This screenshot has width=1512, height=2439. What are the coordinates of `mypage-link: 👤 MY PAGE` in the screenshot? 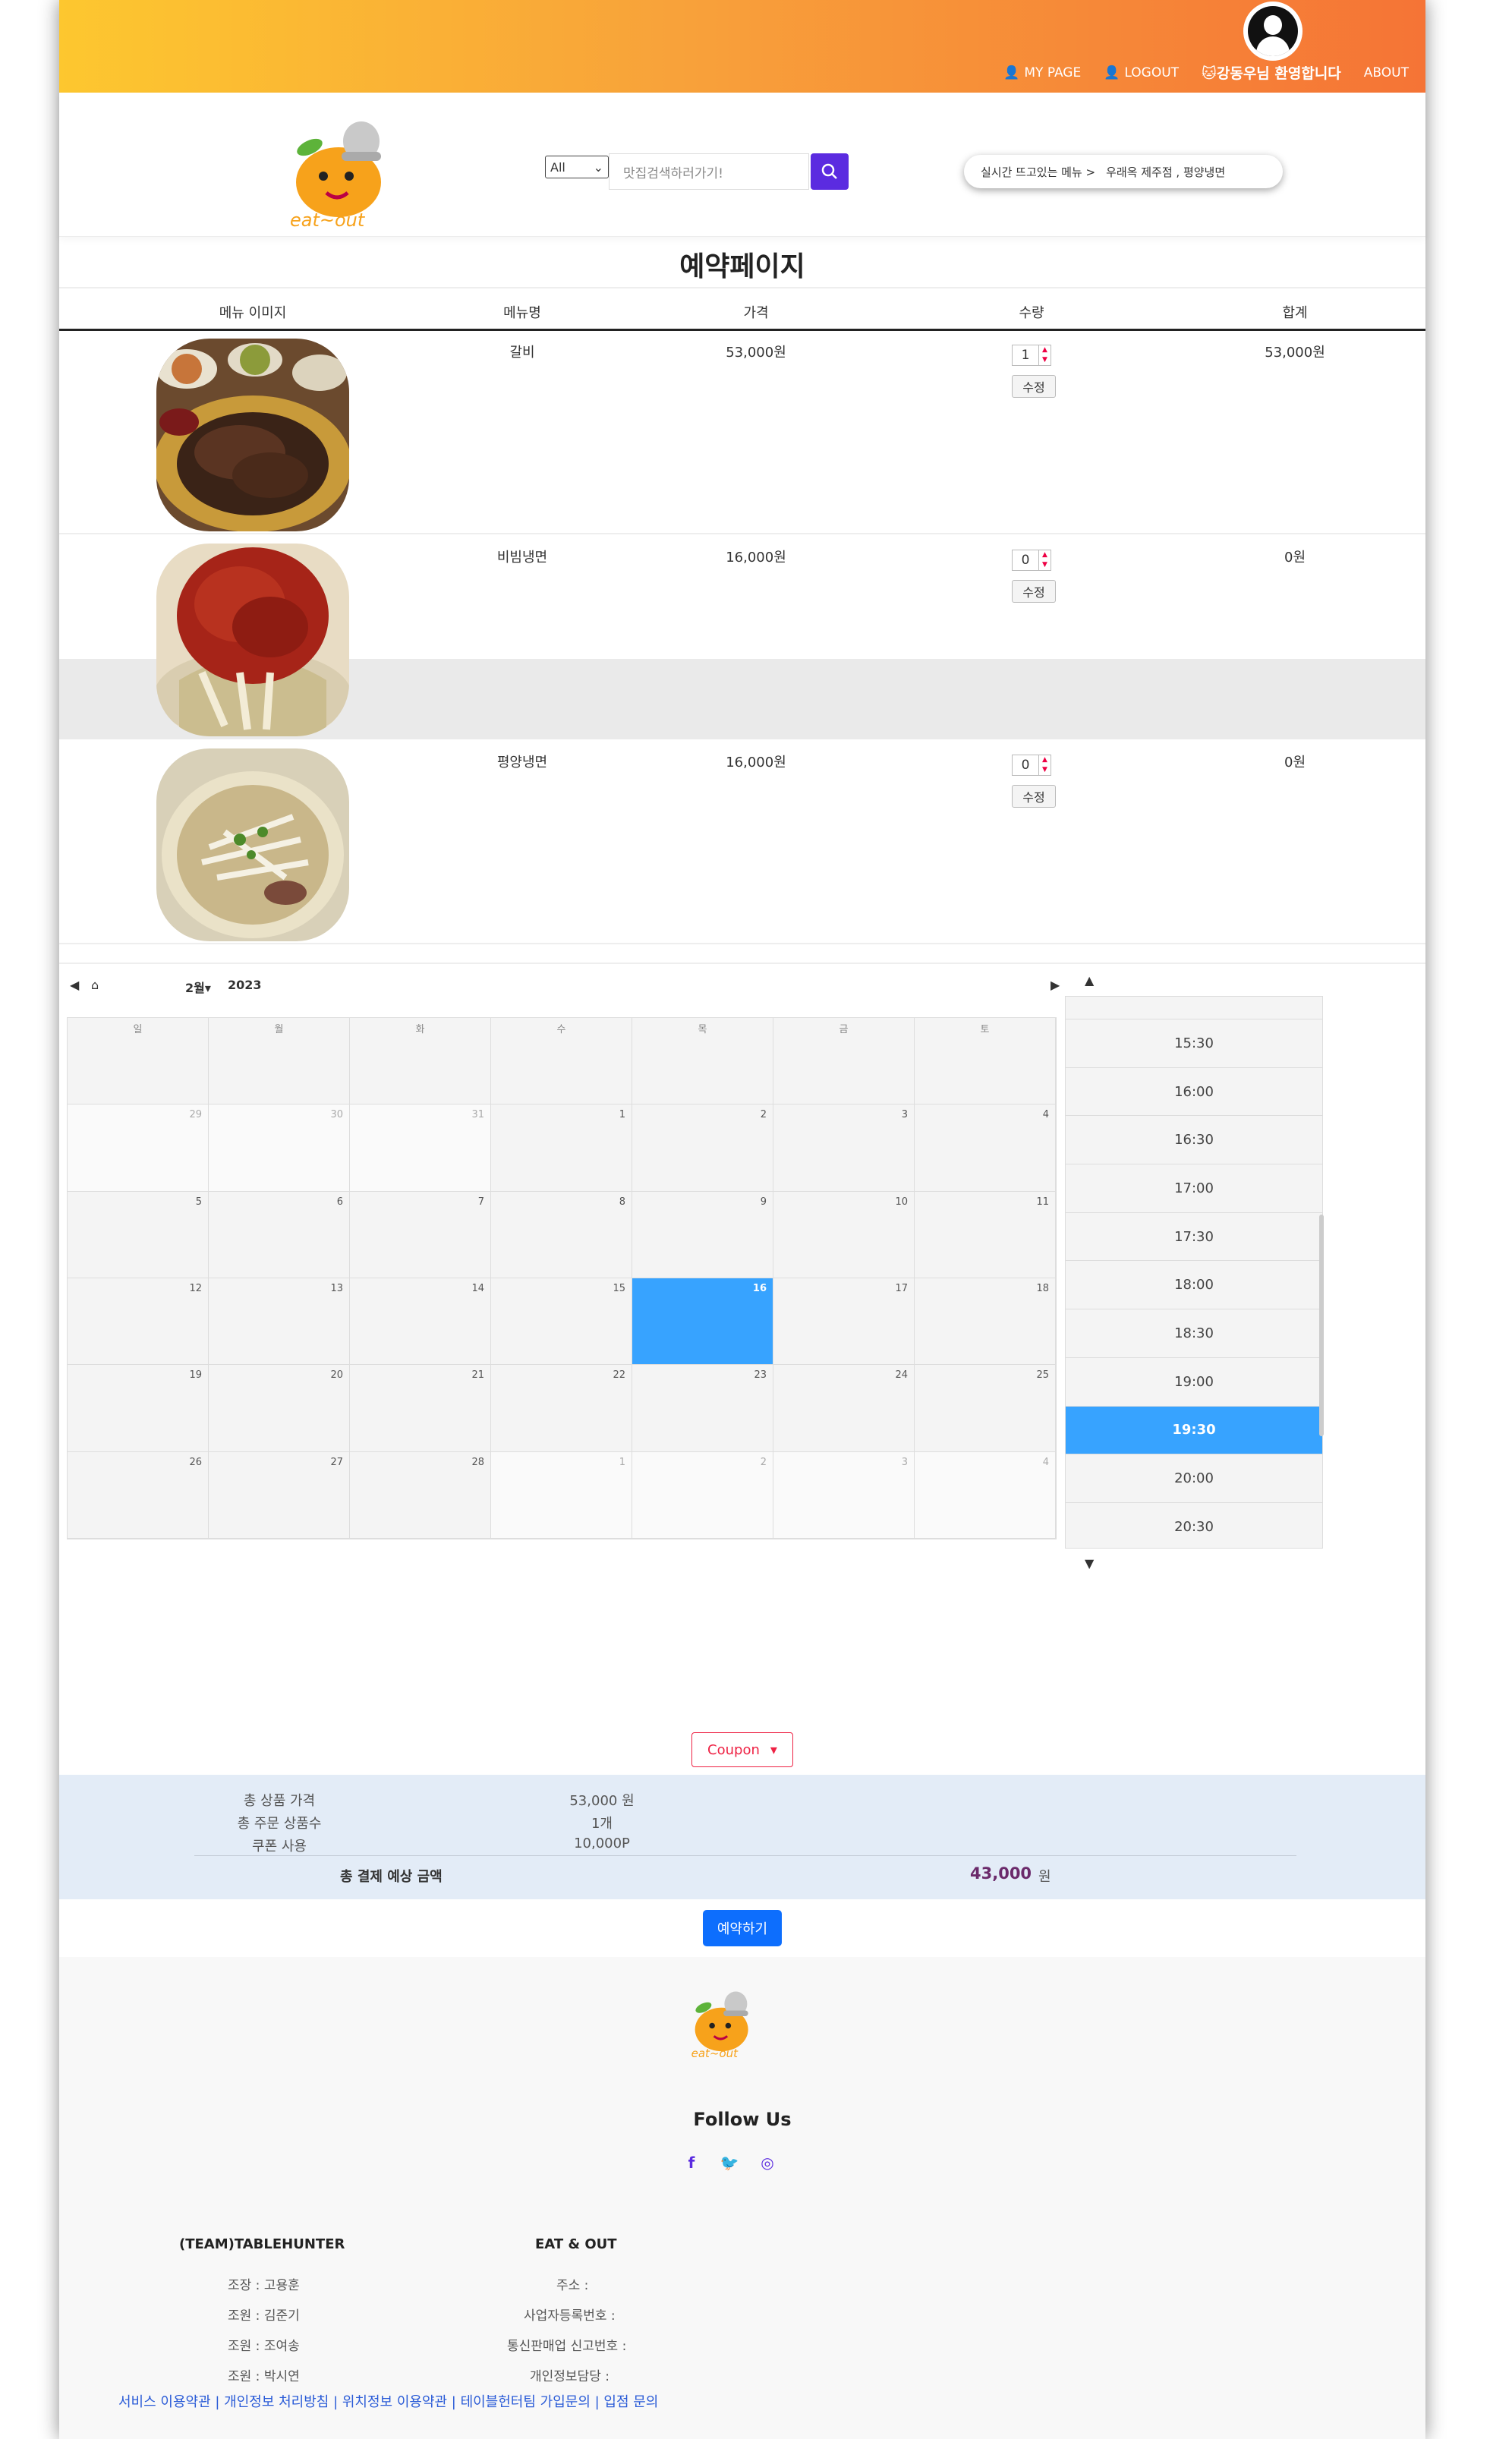 It's located at (1042, 72).